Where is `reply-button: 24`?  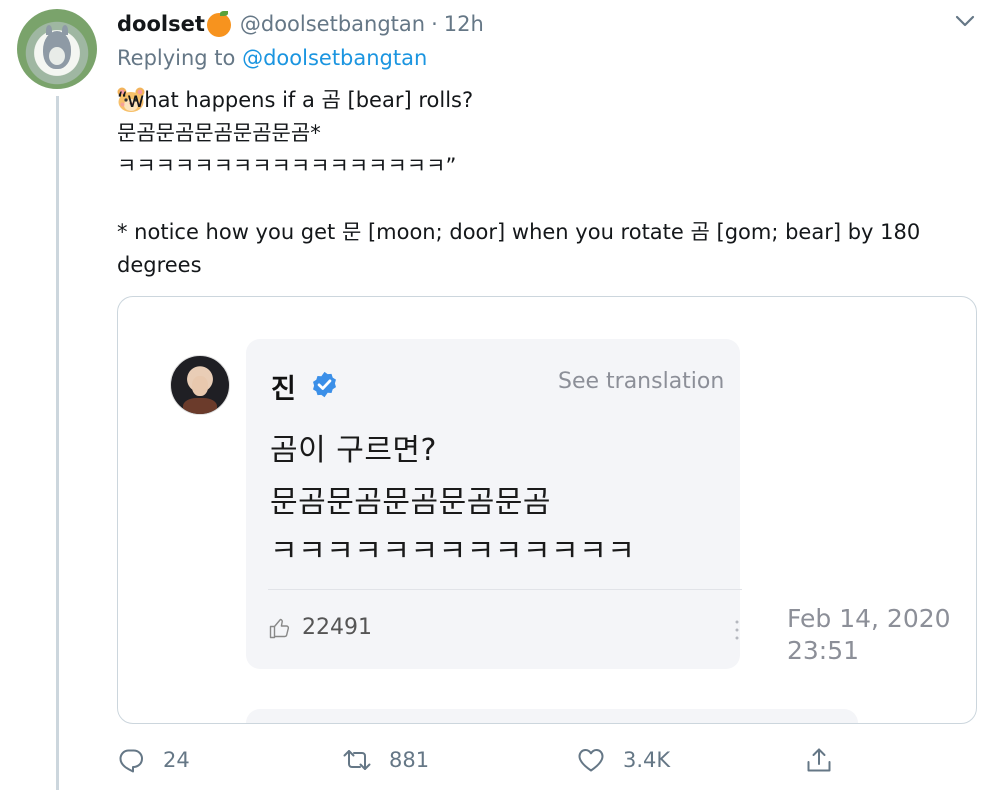
reply-button: 24 is located at coordinates (153, 760).